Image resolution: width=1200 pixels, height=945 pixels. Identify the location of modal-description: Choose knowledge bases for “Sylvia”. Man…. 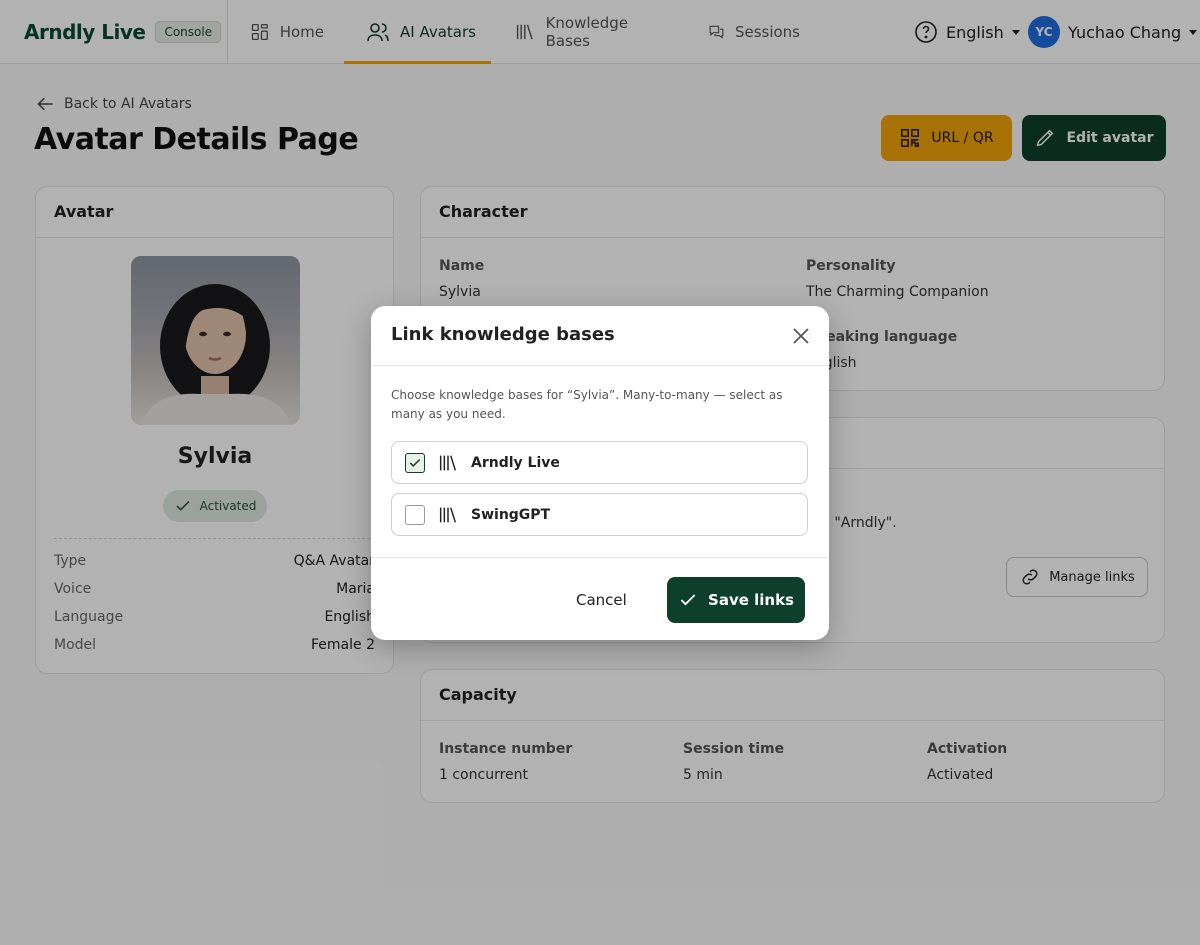
(587, 404).